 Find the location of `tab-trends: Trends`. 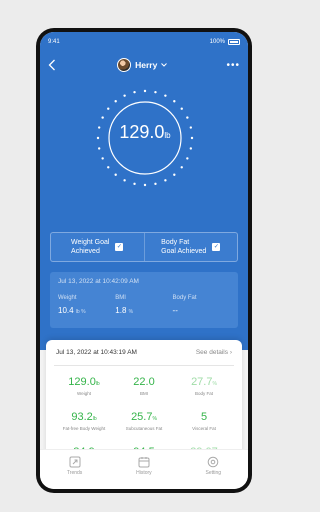

tab-trends: Trends is located at coordinates (74, 466).